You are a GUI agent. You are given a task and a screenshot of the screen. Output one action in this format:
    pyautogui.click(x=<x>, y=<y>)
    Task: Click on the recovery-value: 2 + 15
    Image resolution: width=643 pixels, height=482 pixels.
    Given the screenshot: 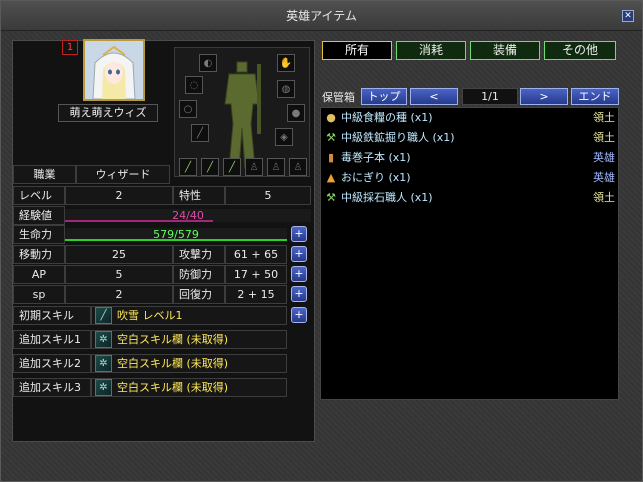 What is the action you would take?
    pyautogui.click(x=256, y=294)
    